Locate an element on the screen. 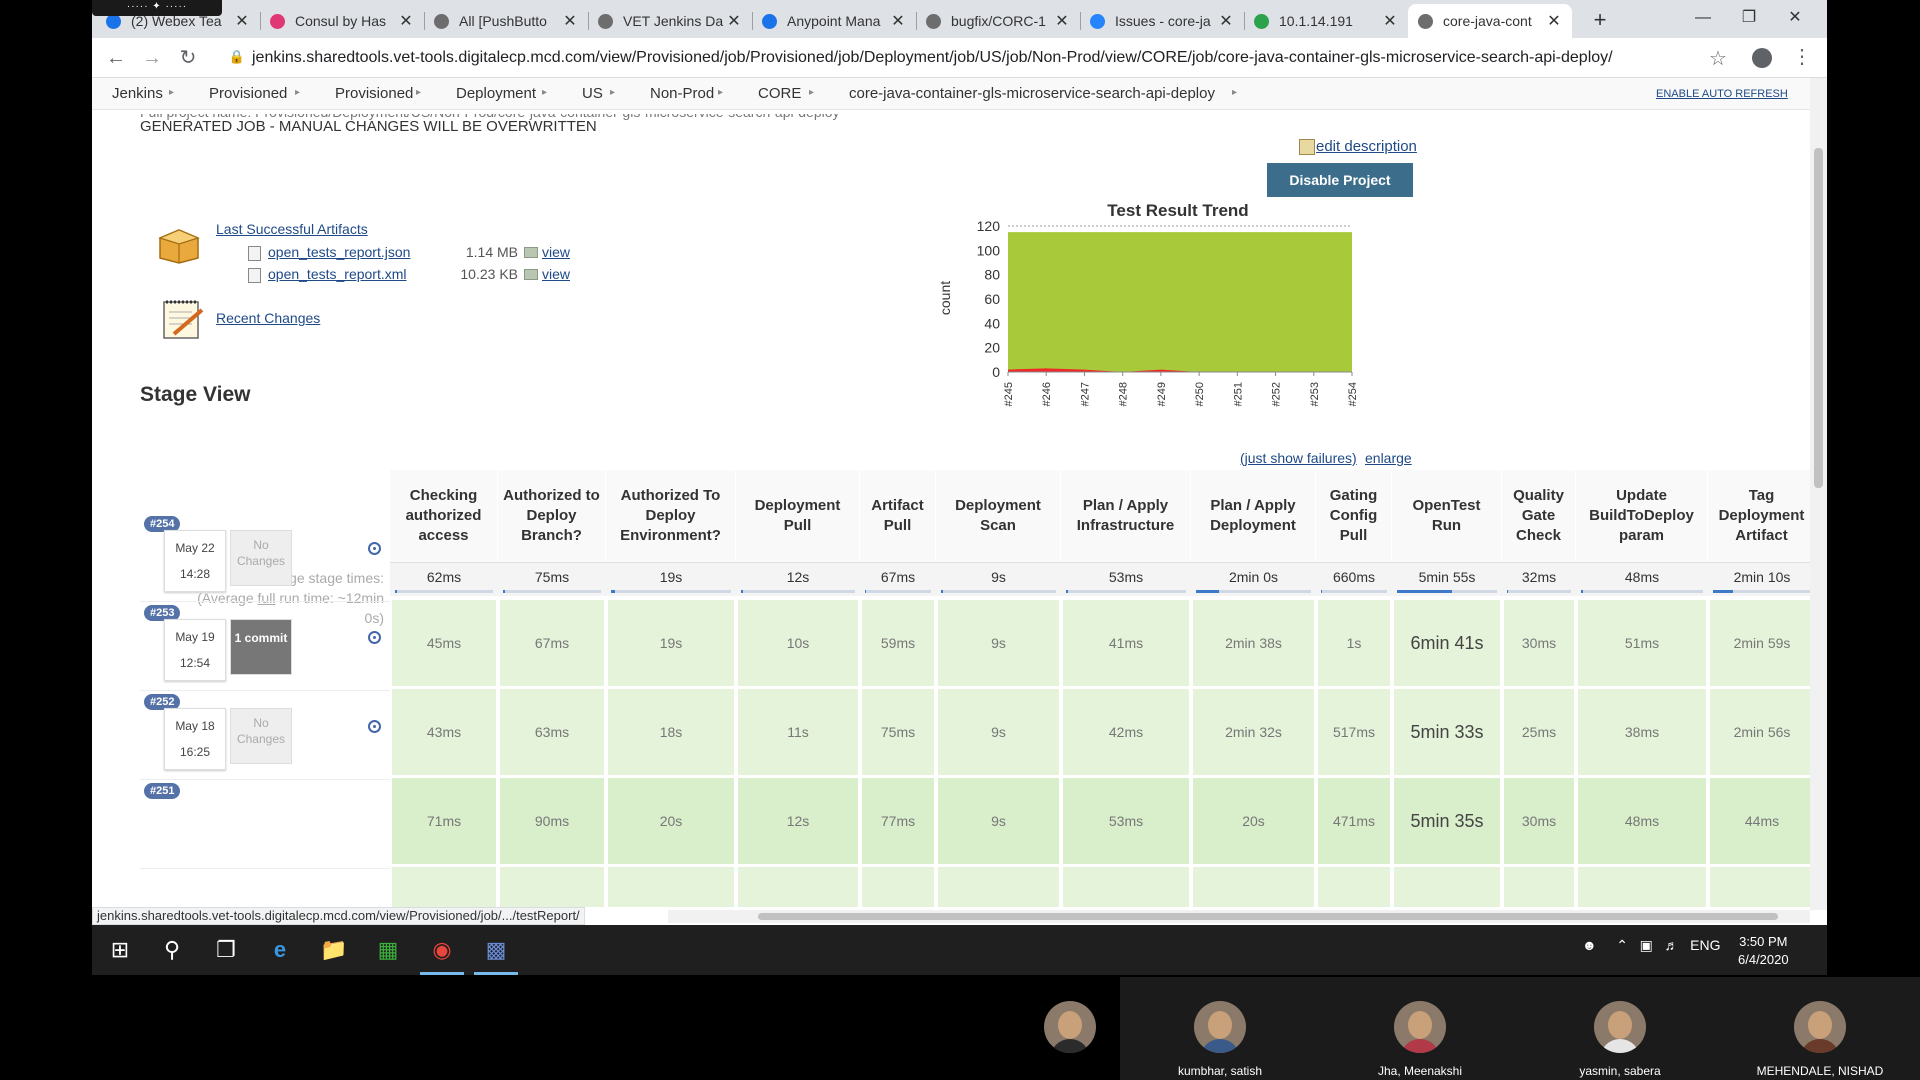 This screenshot has width=1920, height=1080. stage-run-cell: 44ms is located at coordinates (1760, 821).